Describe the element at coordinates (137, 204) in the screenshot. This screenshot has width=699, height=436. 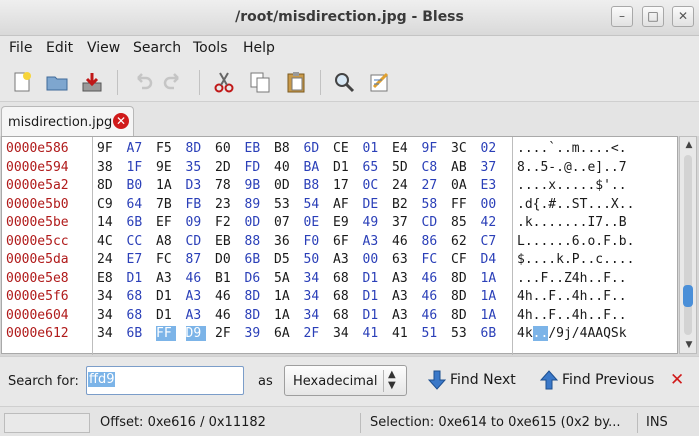
I see `hex-byte: 64` at that location.